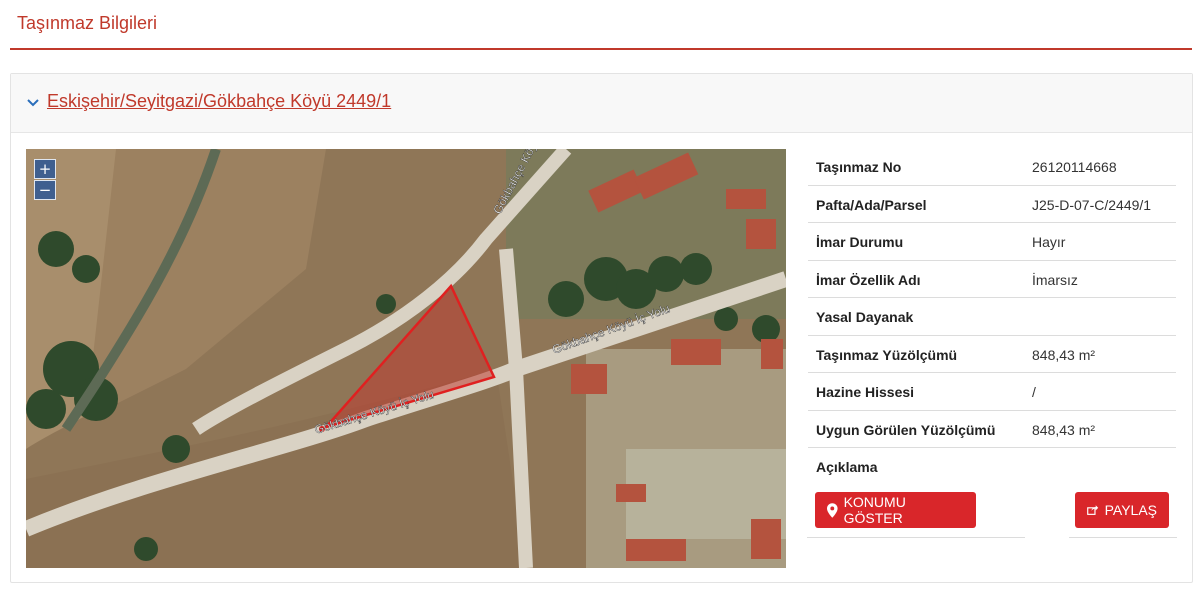 The height and width of the screenshot is (593, 1200). I want to click on detail-row: Açıklama, so click(992, 467).